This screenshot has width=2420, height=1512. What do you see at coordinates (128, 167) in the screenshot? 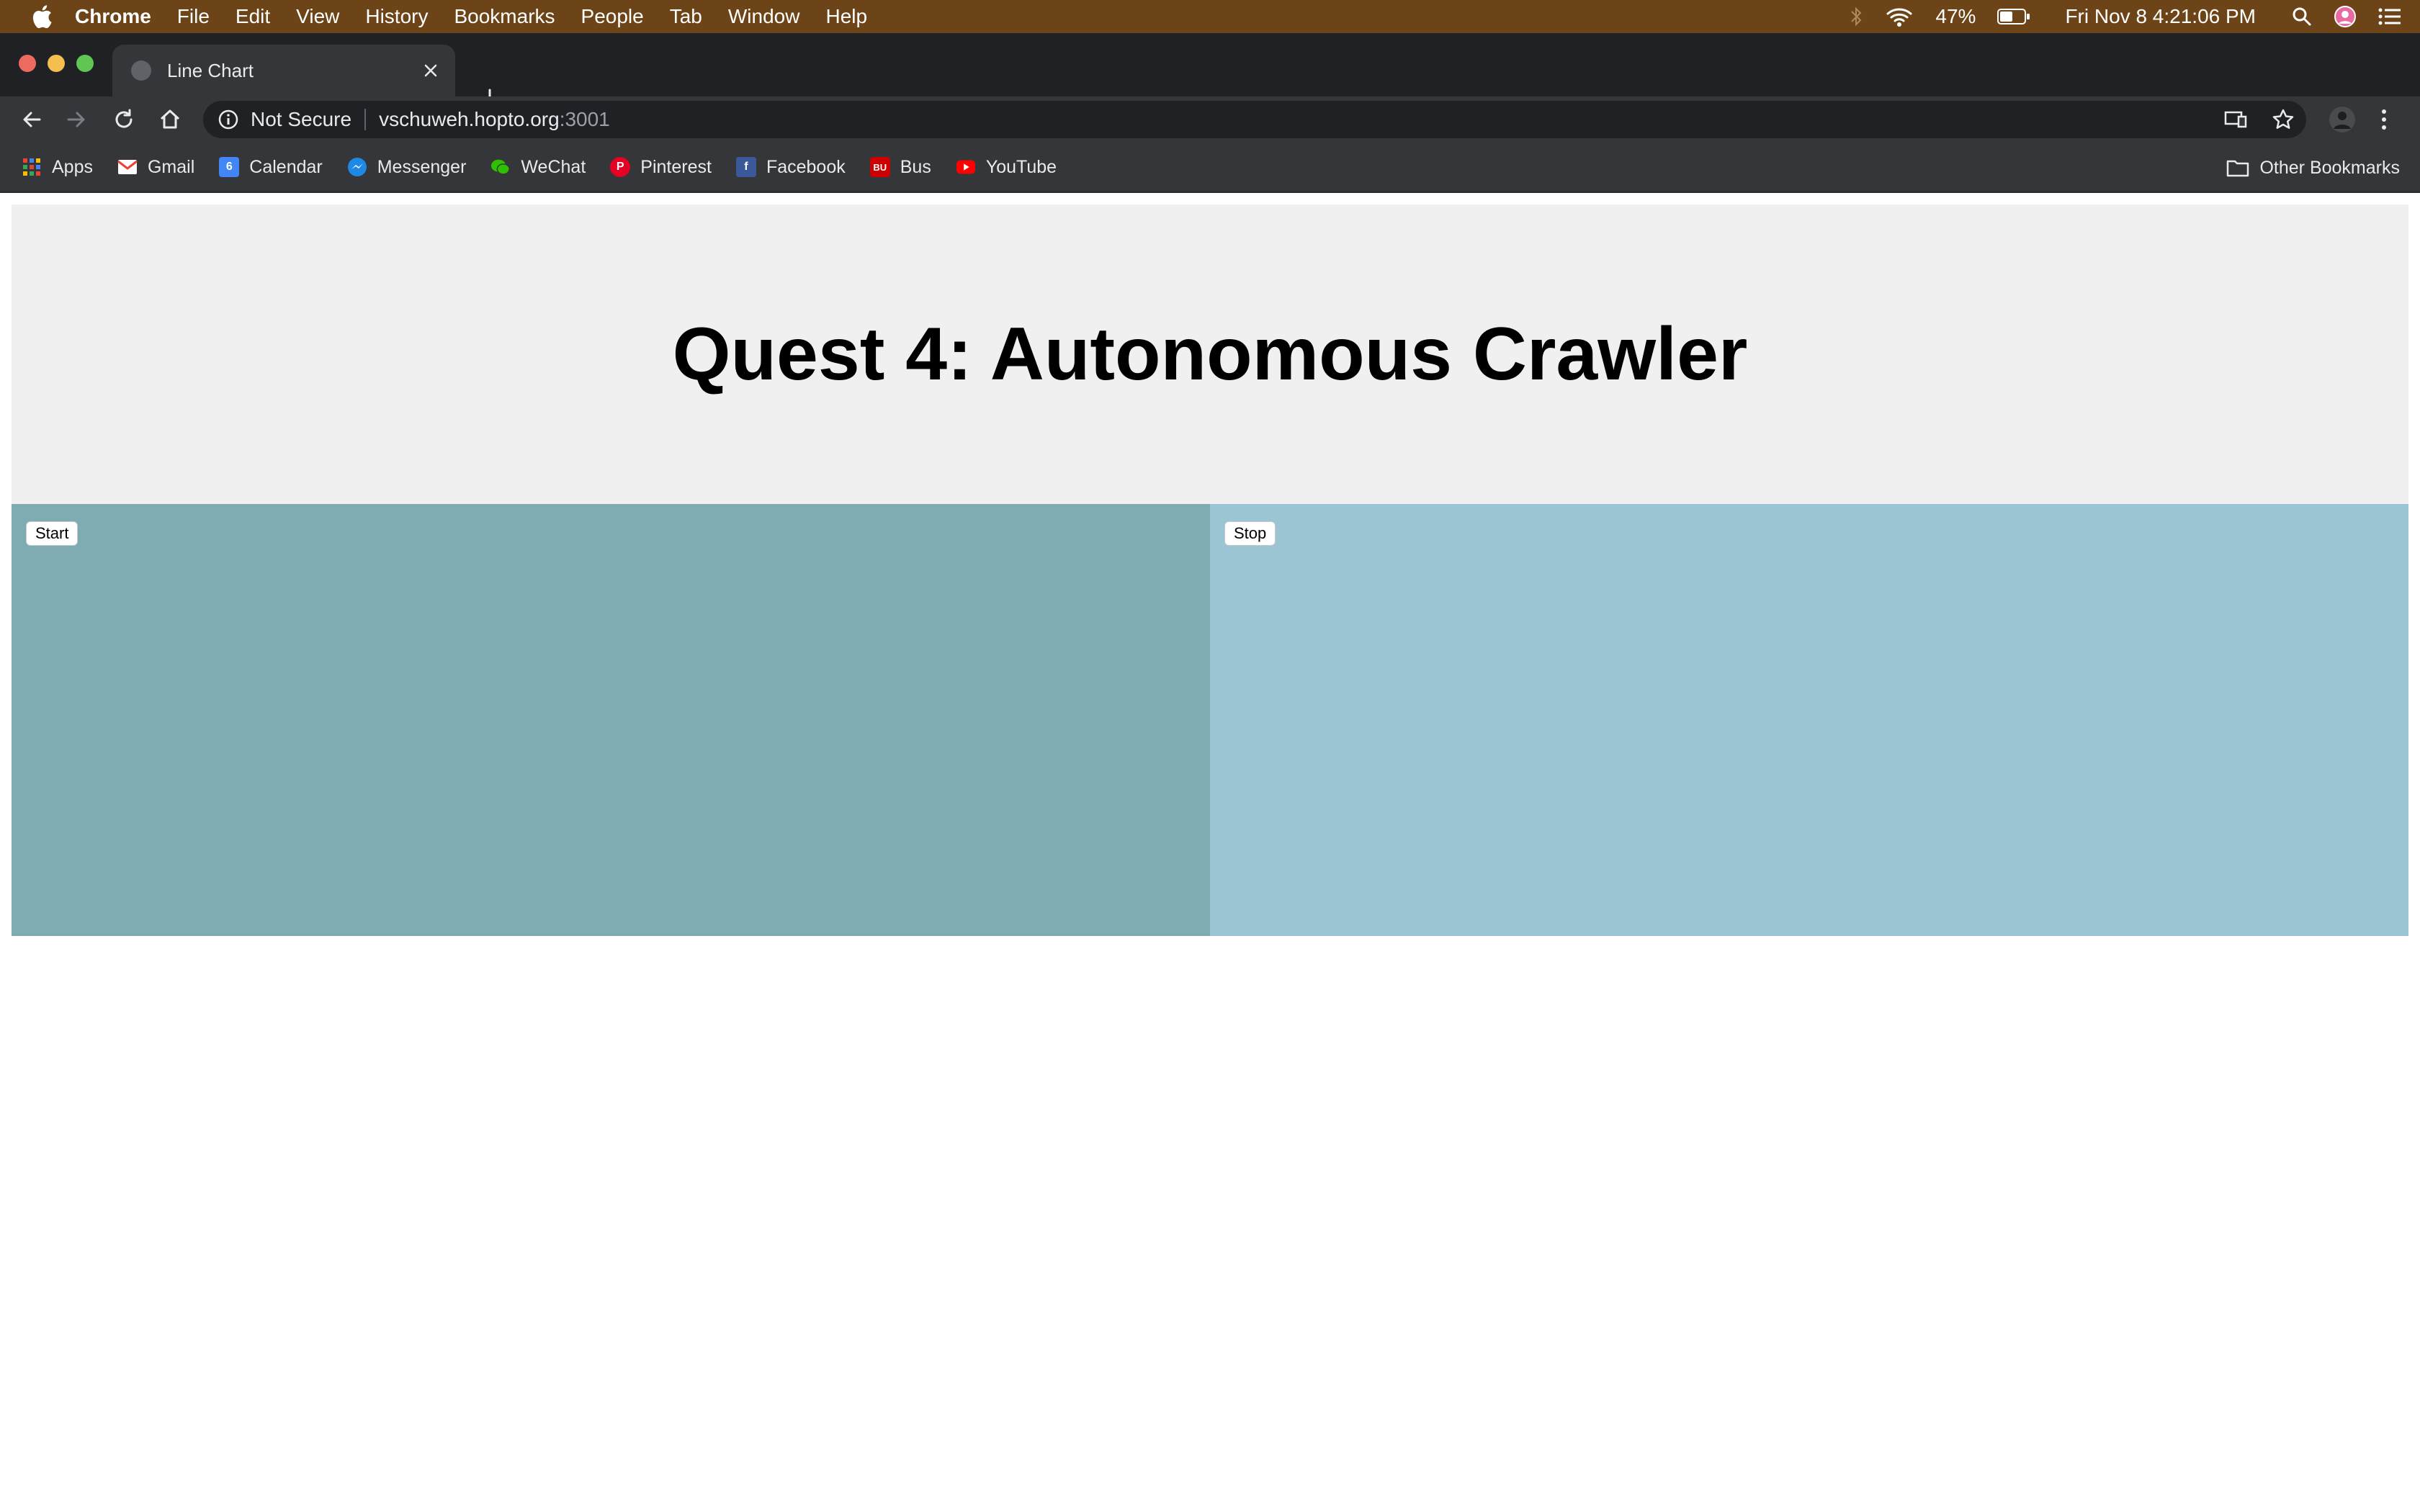
I see `gmail-icon` at bounding box center [128, 167].